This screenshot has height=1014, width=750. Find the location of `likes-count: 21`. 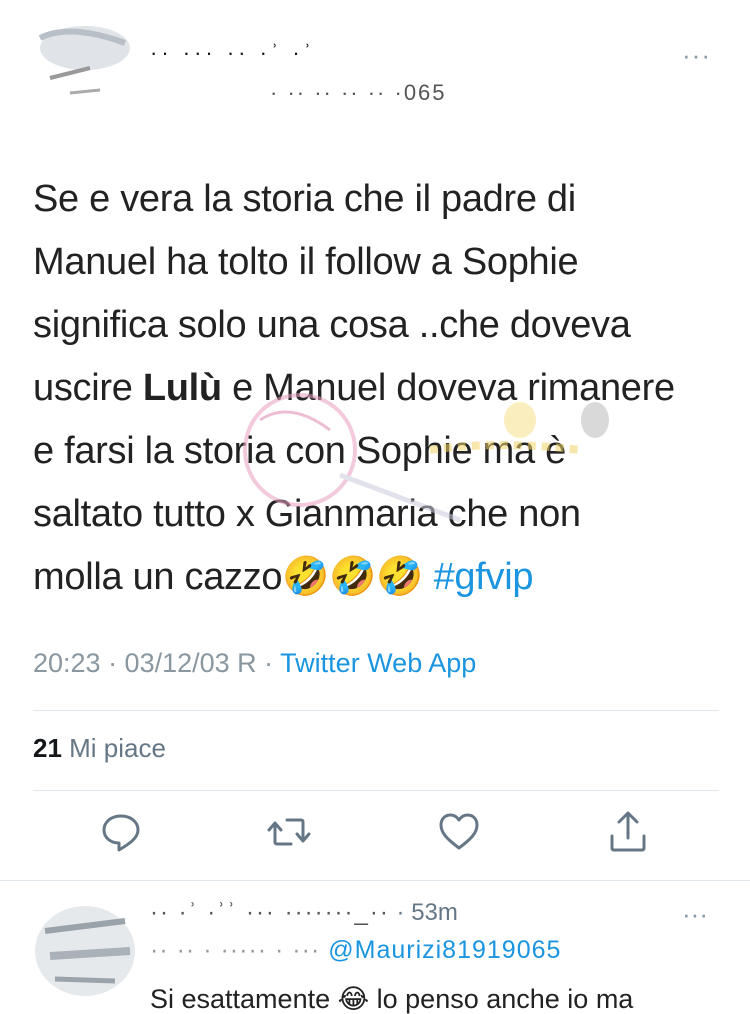

likes-count: 21 is located at coordinates (47, 748).